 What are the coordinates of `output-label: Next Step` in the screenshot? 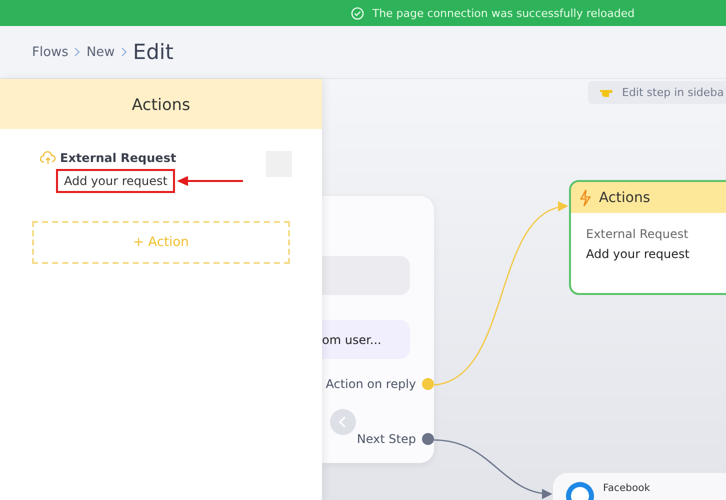 It's located at (386, 439).